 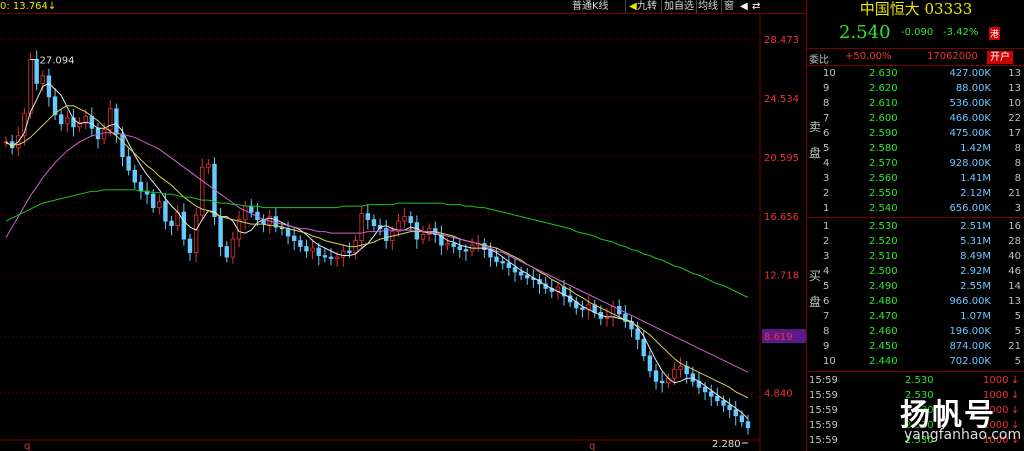 What do you see at coordinates (883, 88) in the screenshot?
I see `order-price: 2.620` at bounding box center [883, 88].